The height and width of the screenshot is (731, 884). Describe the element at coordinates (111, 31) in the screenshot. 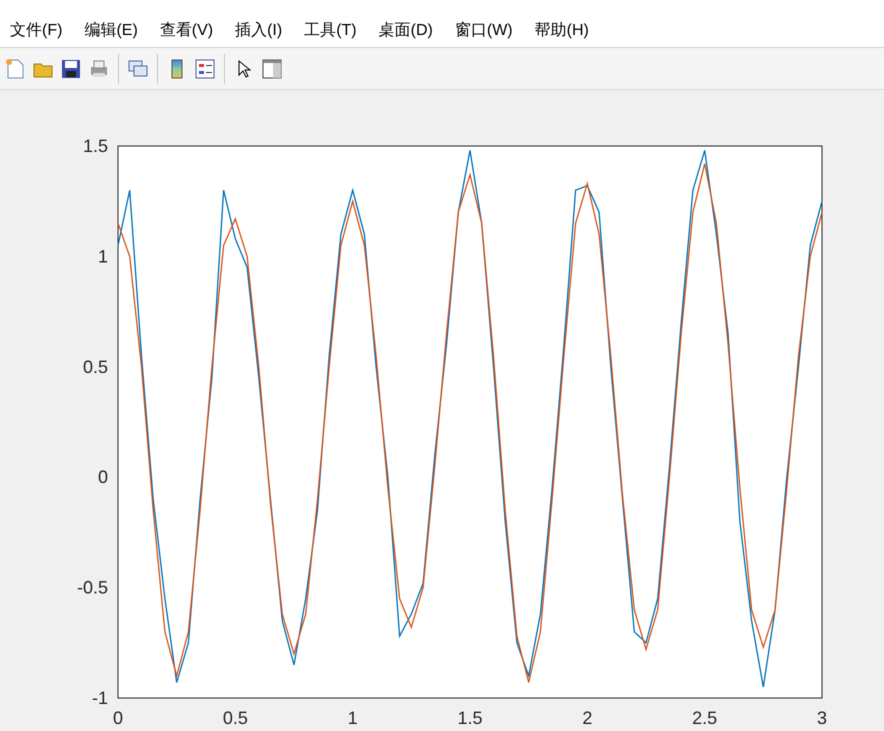

I see `menu-item: 编辑(E)` at that location.